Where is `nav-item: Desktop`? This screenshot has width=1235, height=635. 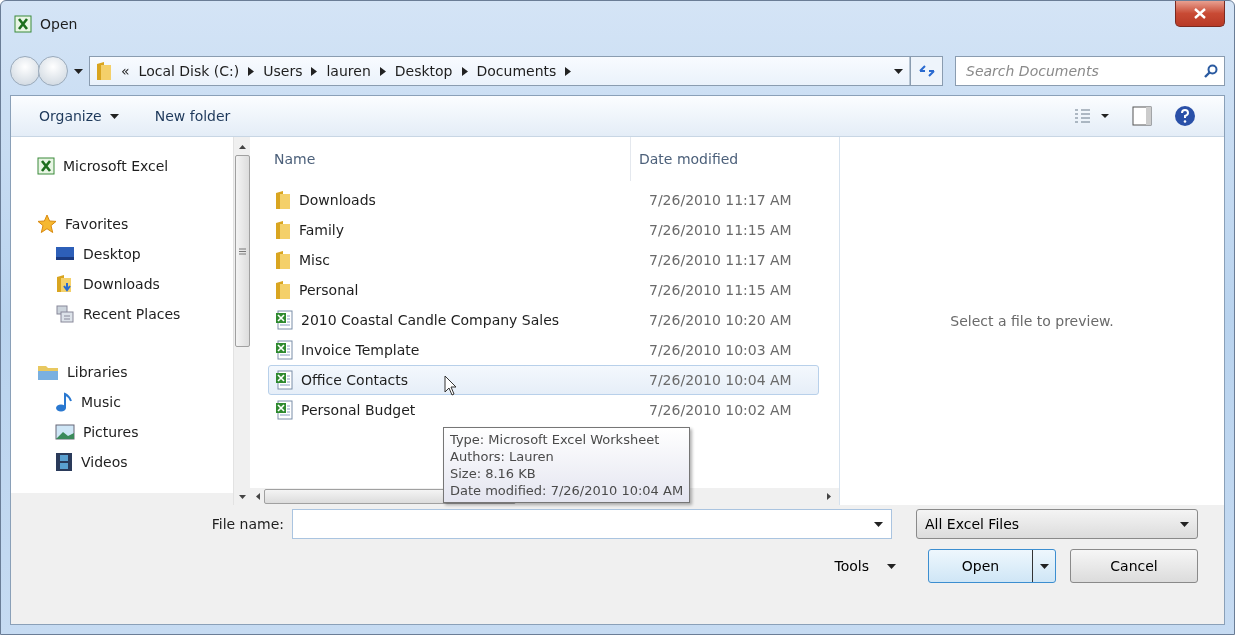 nav-item: Desktop is located at coordinates (135, 254).